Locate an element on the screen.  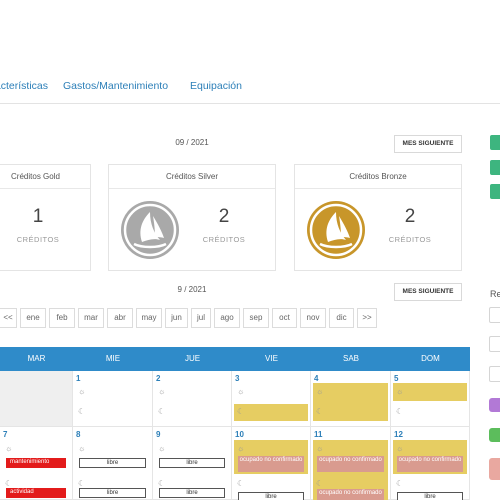
dayname-mie: MIE is located at coordinates (113, 358).